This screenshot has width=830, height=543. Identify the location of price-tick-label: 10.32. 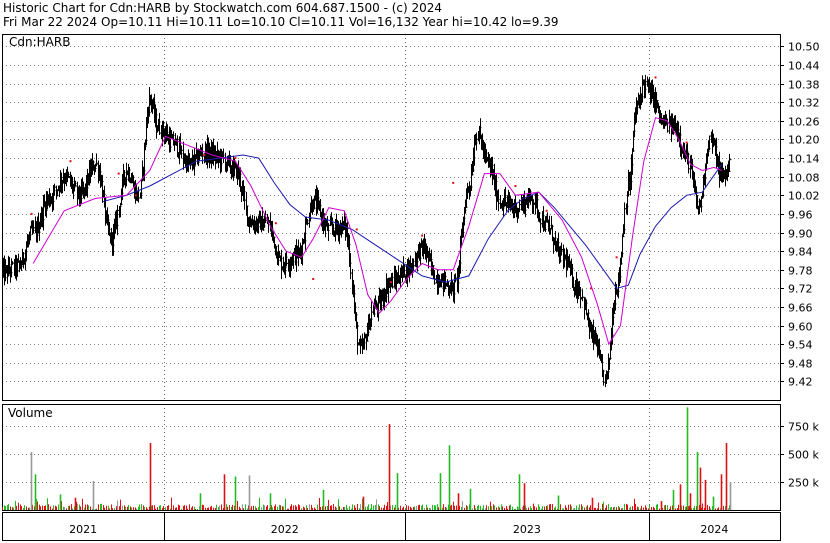
(804, 103).